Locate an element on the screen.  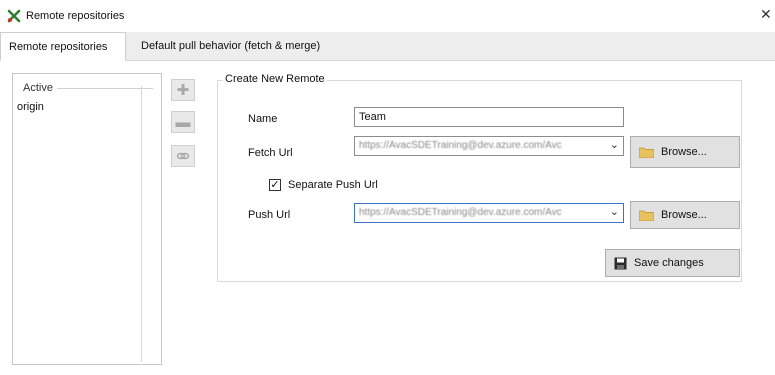
plus-icon: ✚ is located at coordinates (183, 90).